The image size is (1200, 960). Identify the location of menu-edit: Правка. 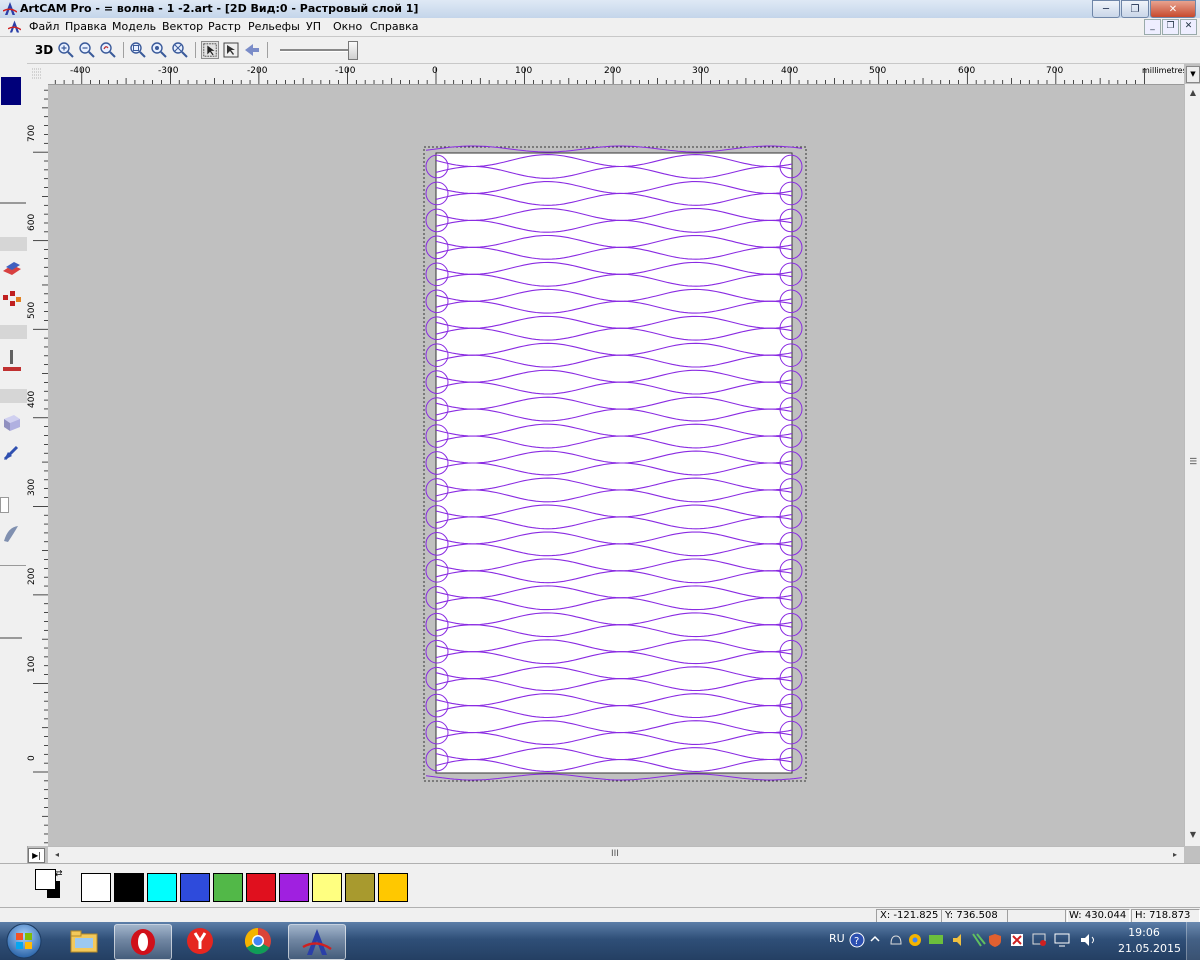
(86, 26).